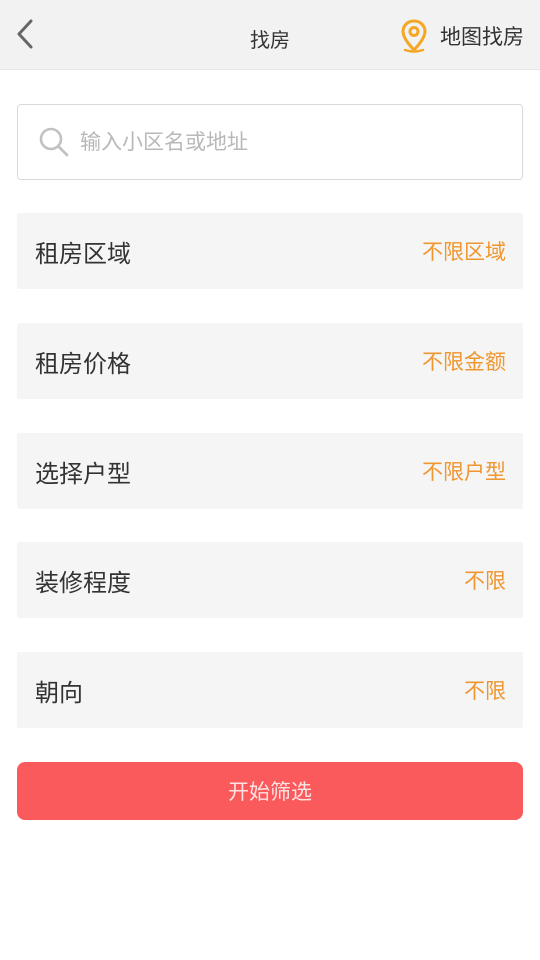  I want to click on filter-label: 选择户型, so click(83, 473).